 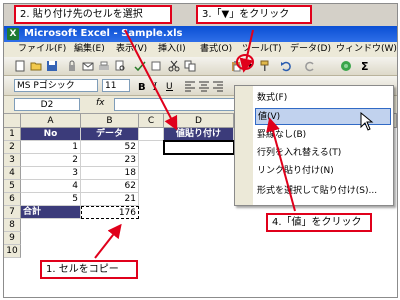 I want to click on arrow-step4, so click(x=281, y=164).